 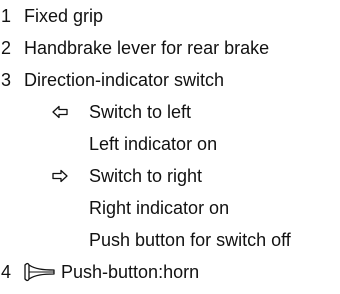 I want to click on indicator-off-row: Push button for switch off, so click(x=170, y=240).